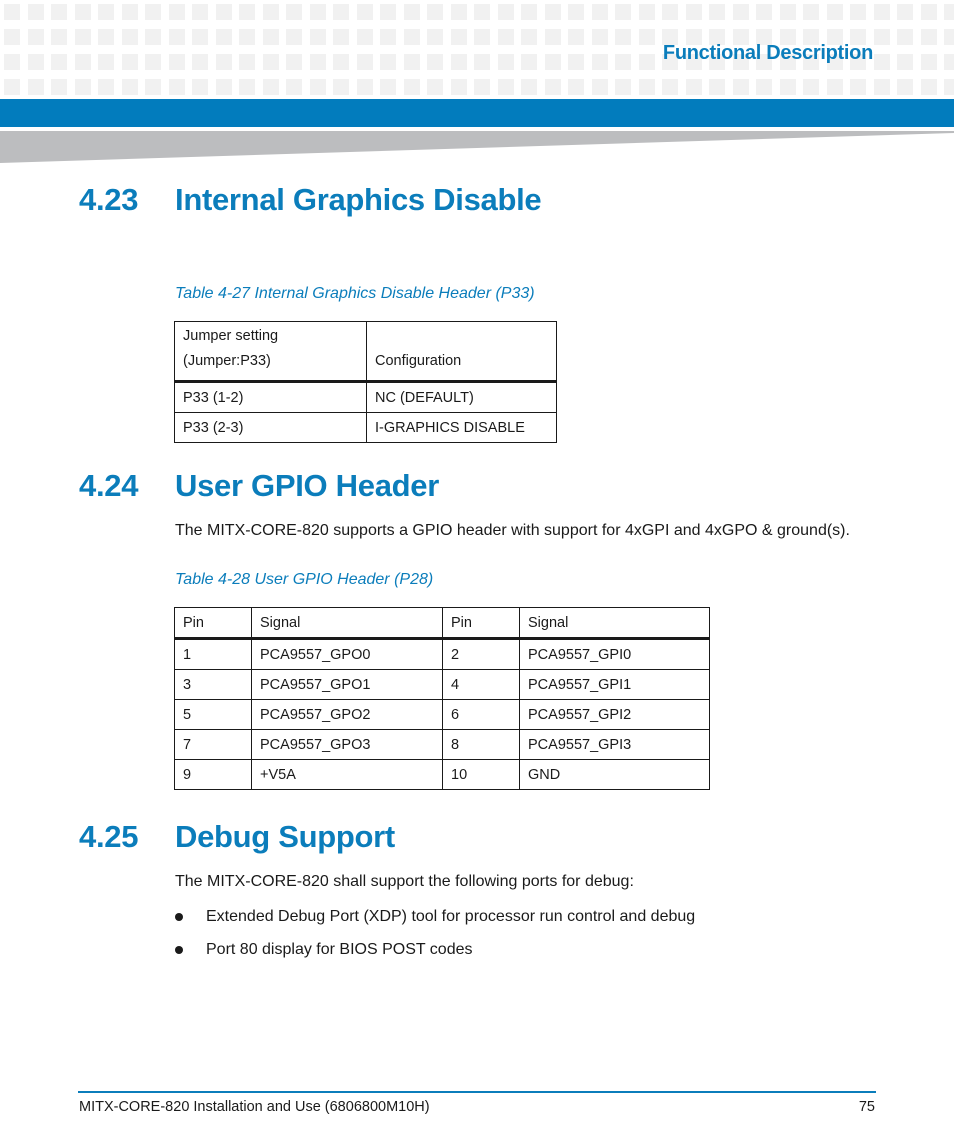  What do you see at coordinates (365, 397) in the screenshot?
I see `table-row: P33 (1-2) NC (DEFAULT)` at bounding box center [365, 397].